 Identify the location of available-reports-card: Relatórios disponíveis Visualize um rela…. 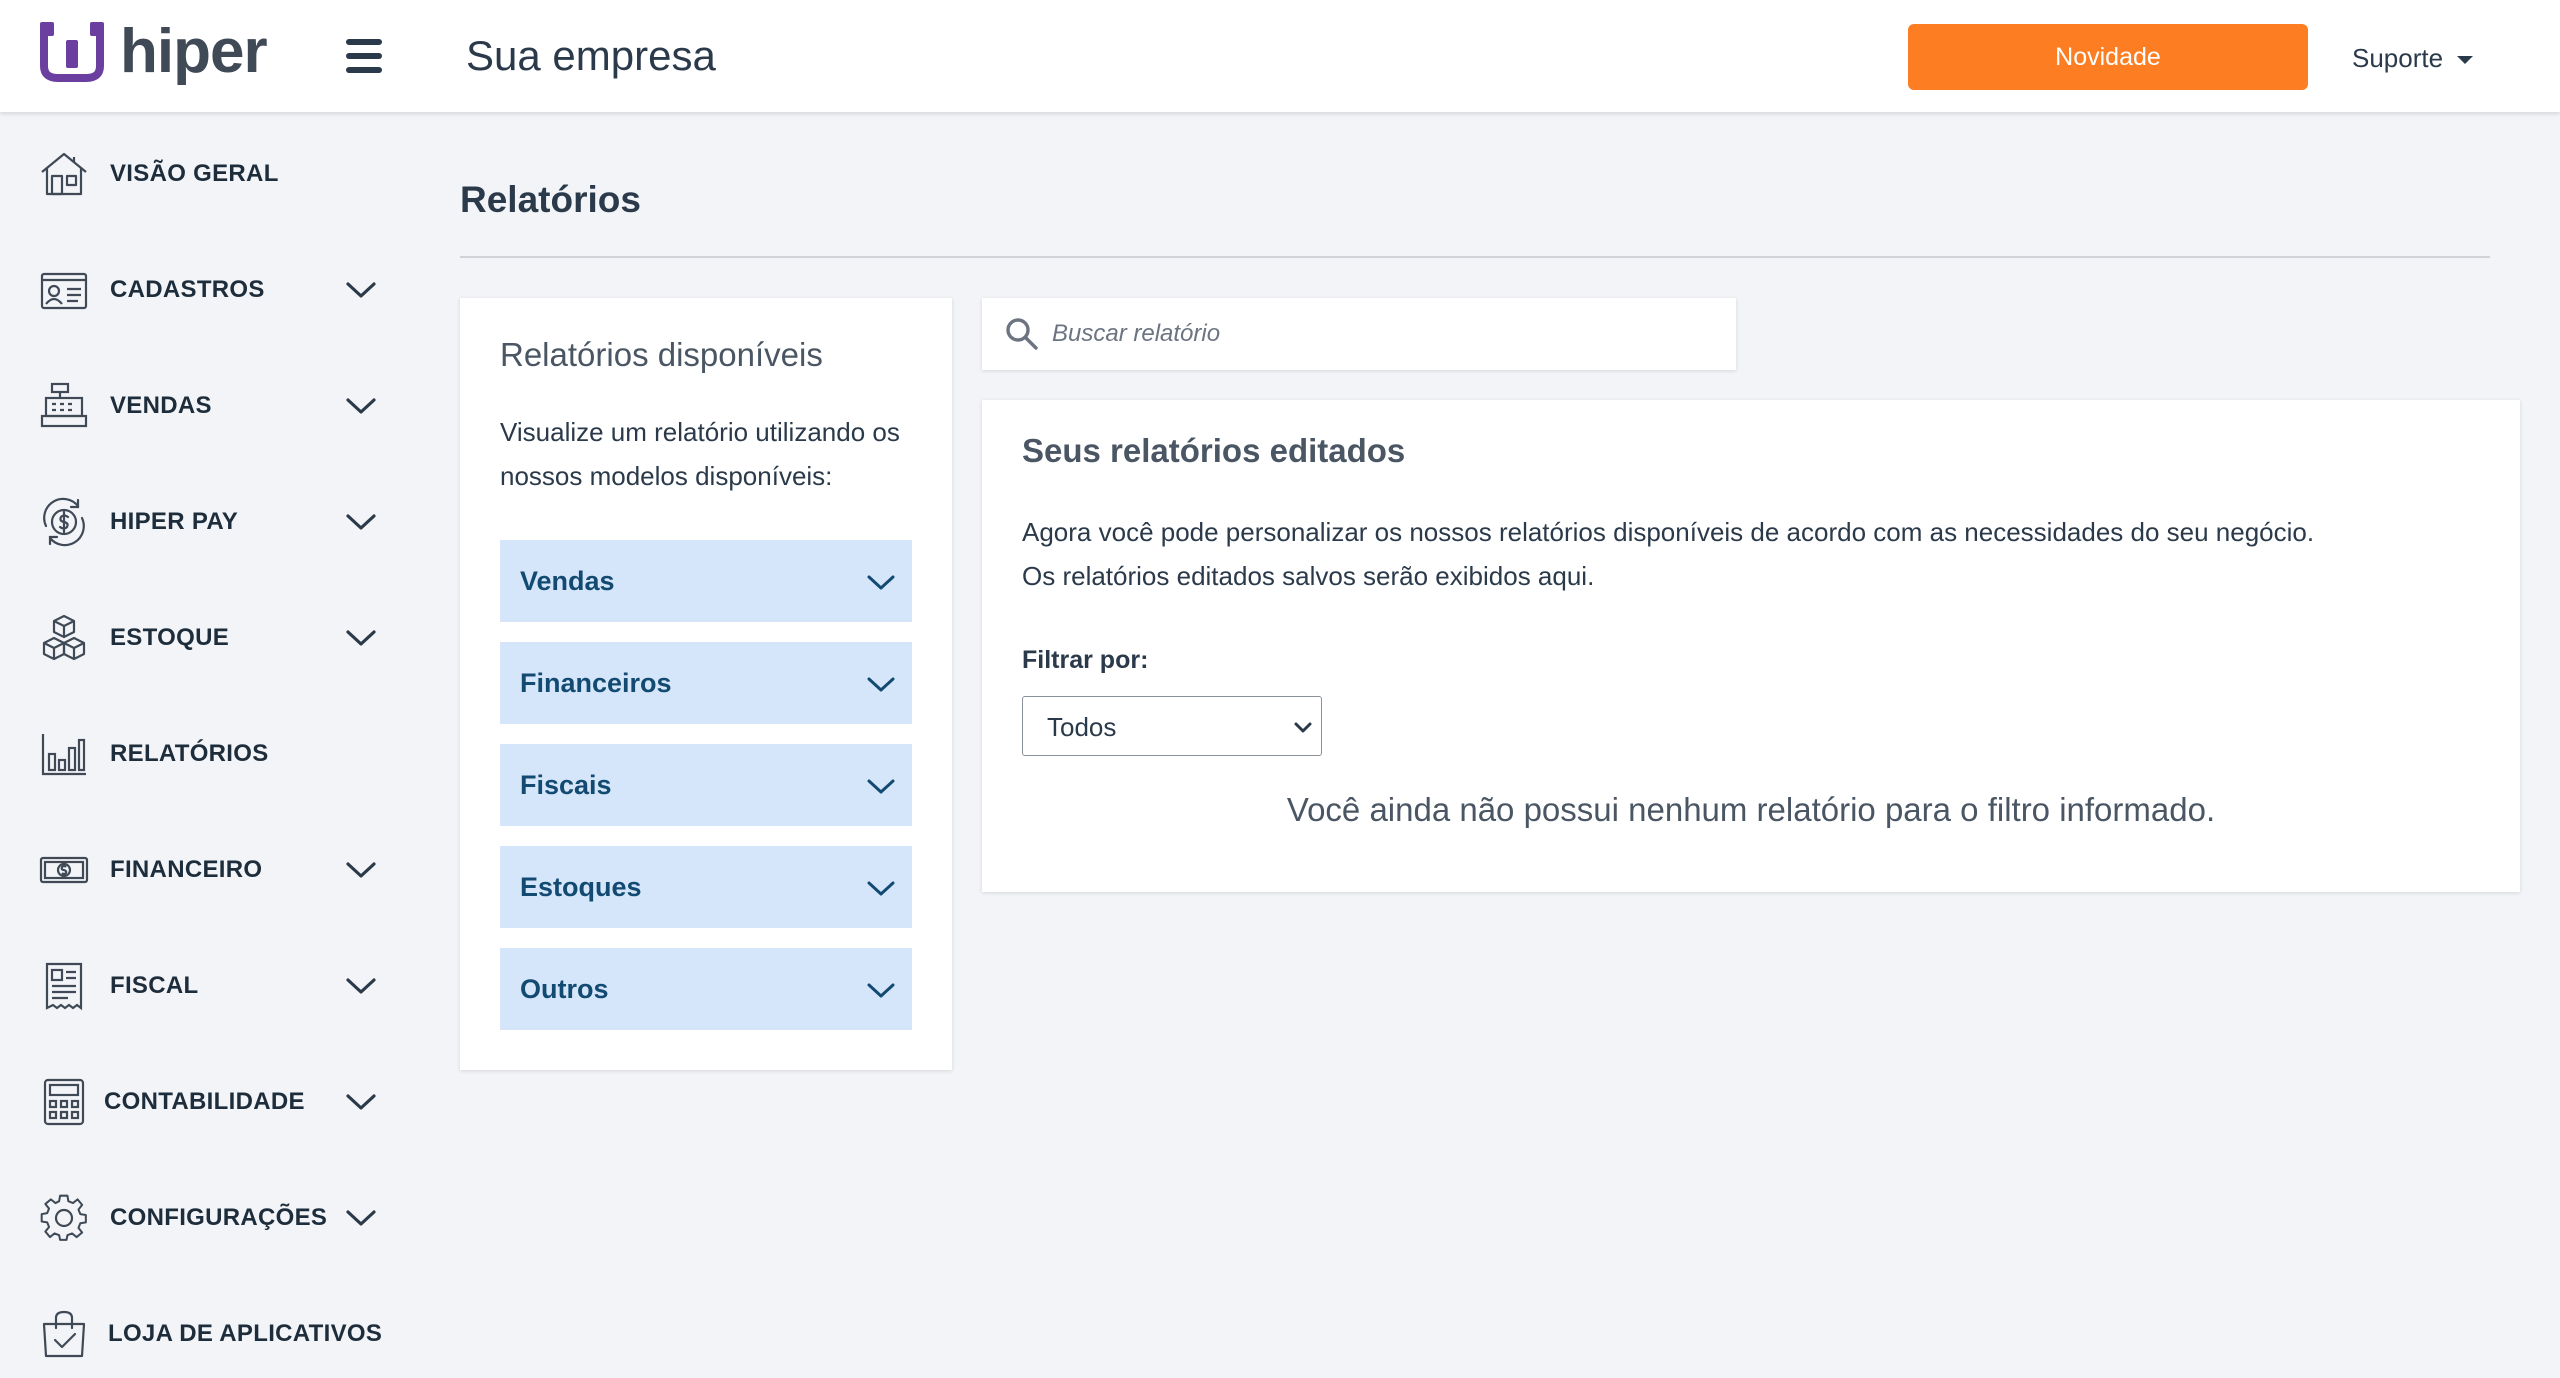
(706, 684).